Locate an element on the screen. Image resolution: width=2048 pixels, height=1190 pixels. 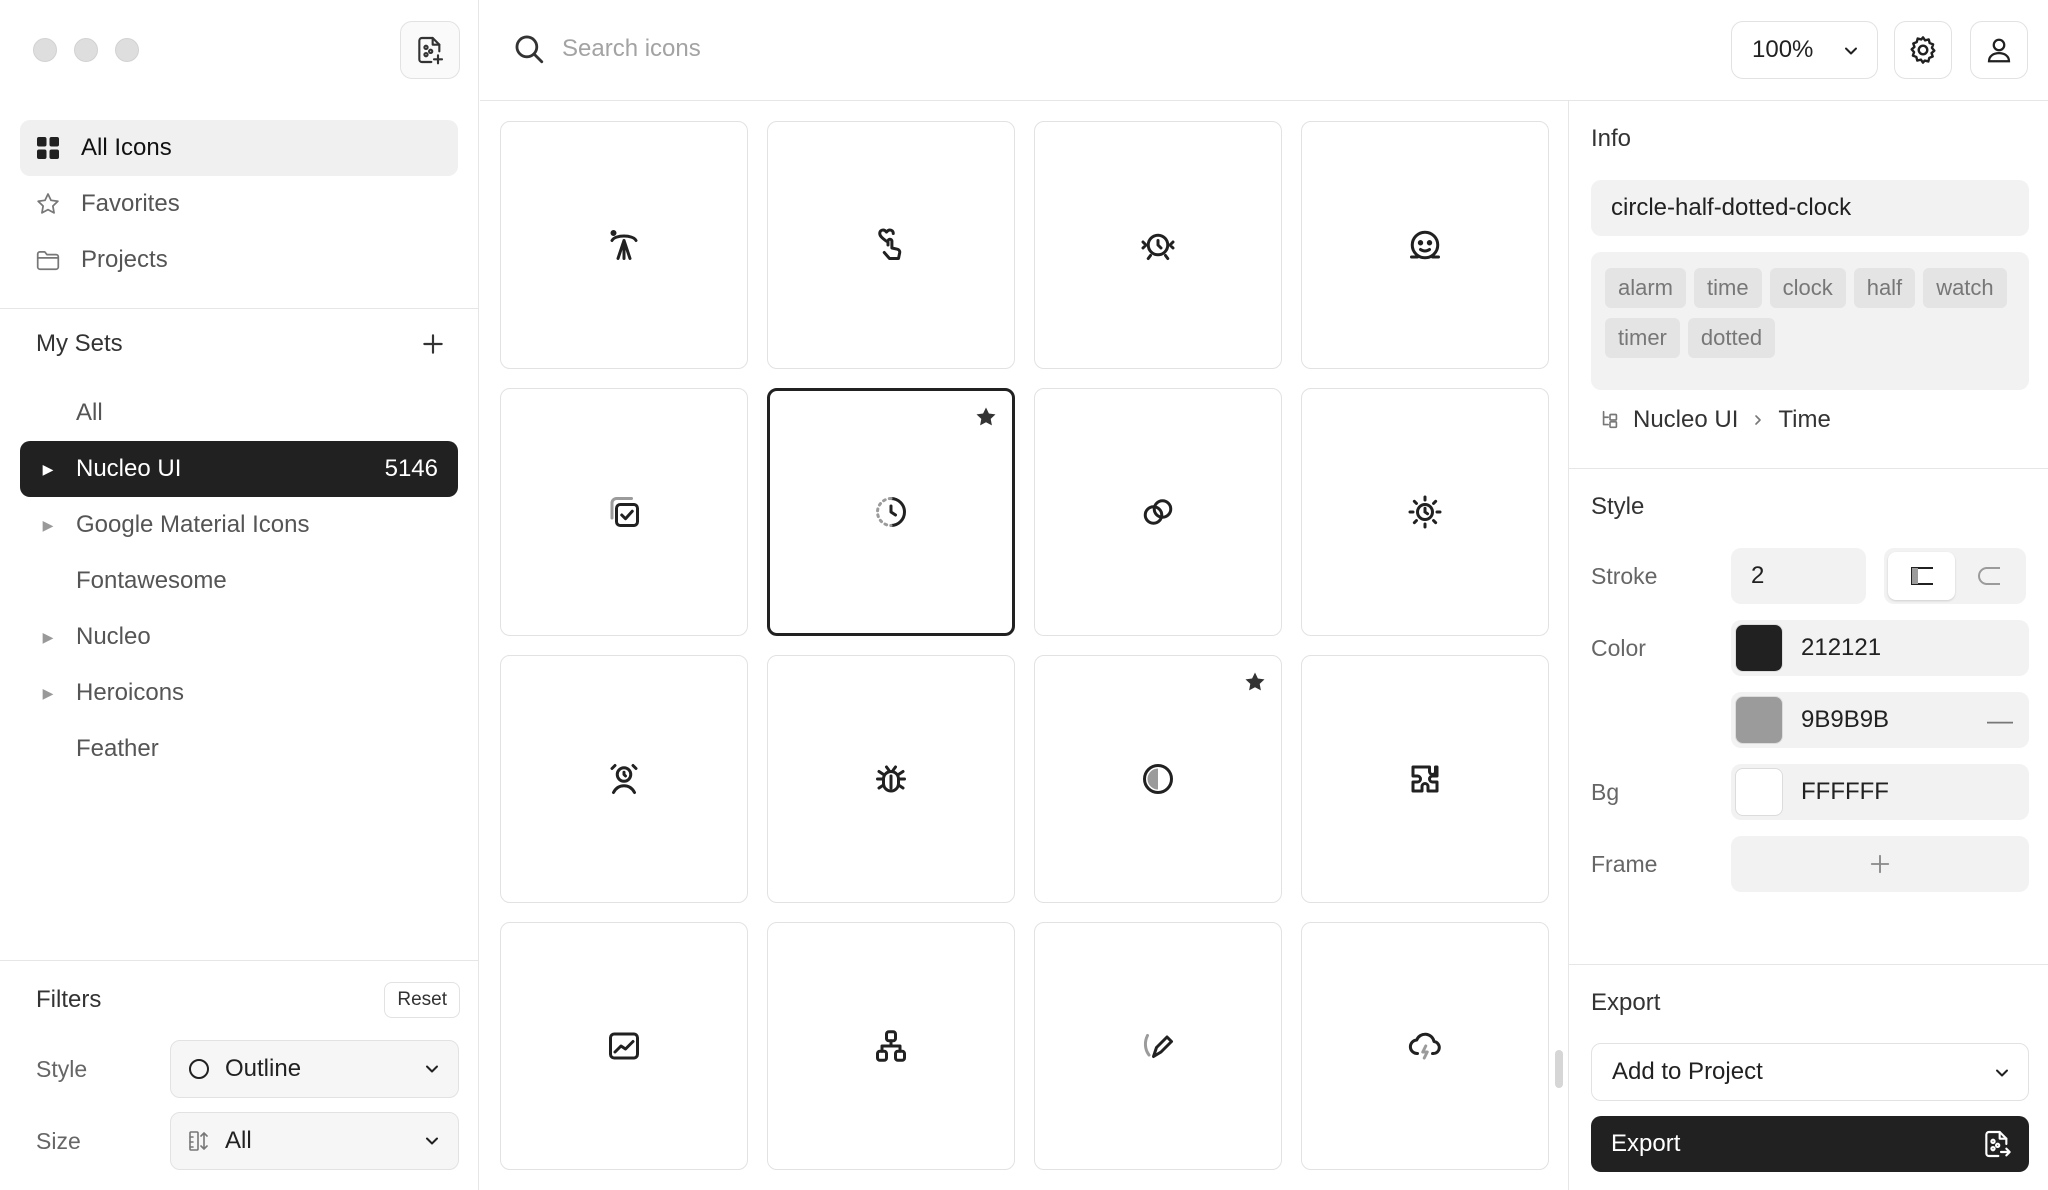
set-item-label: Nucleo is located at coordinates (113, 636).